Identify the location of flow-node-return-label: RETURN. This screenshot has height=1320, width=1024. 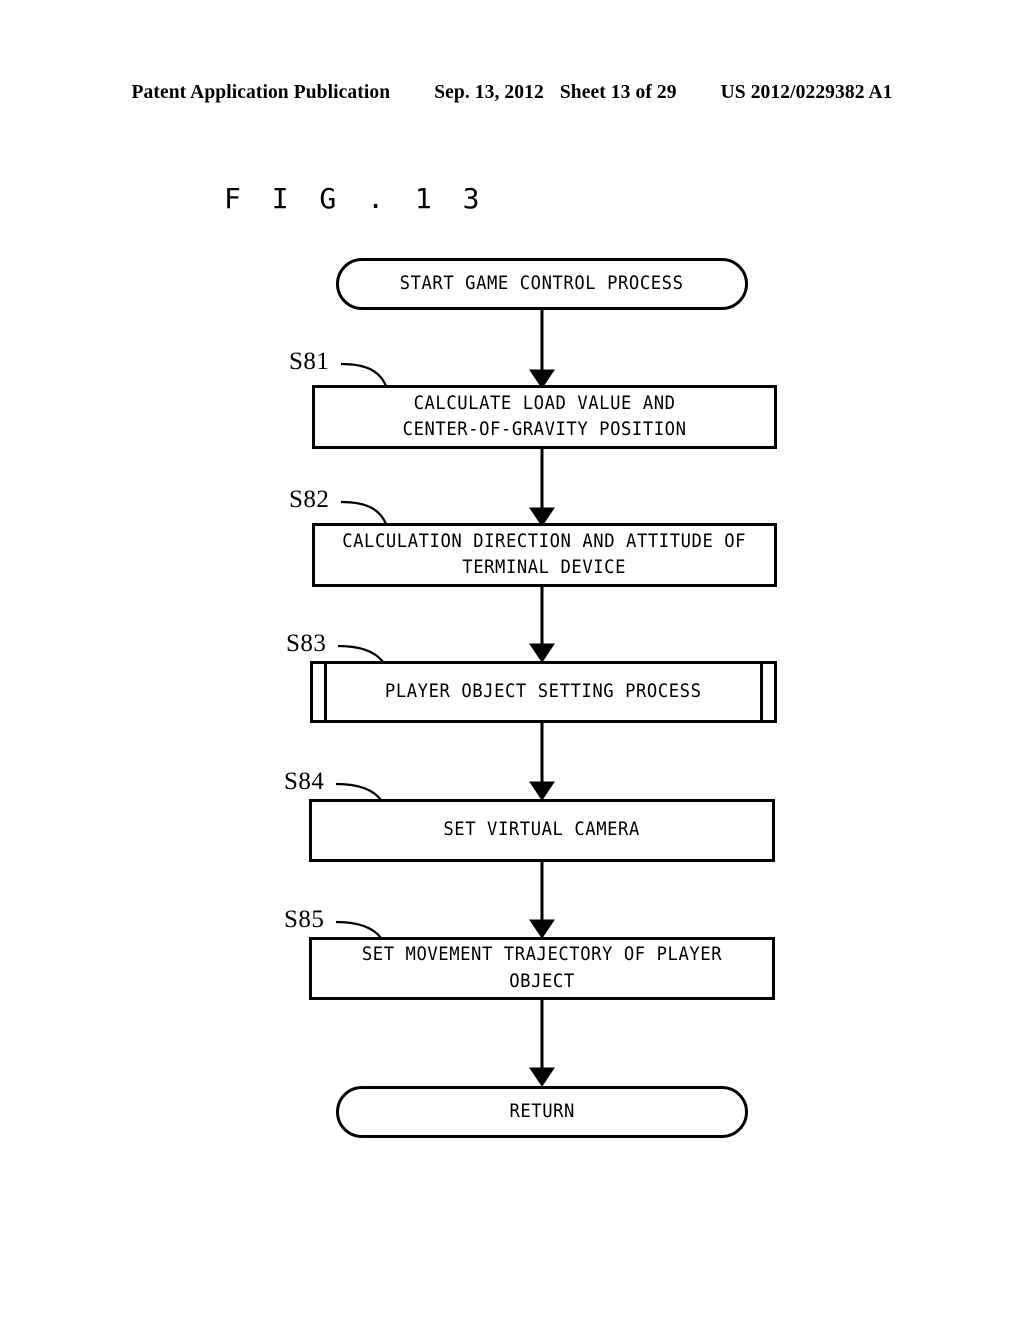
(542, 1111).